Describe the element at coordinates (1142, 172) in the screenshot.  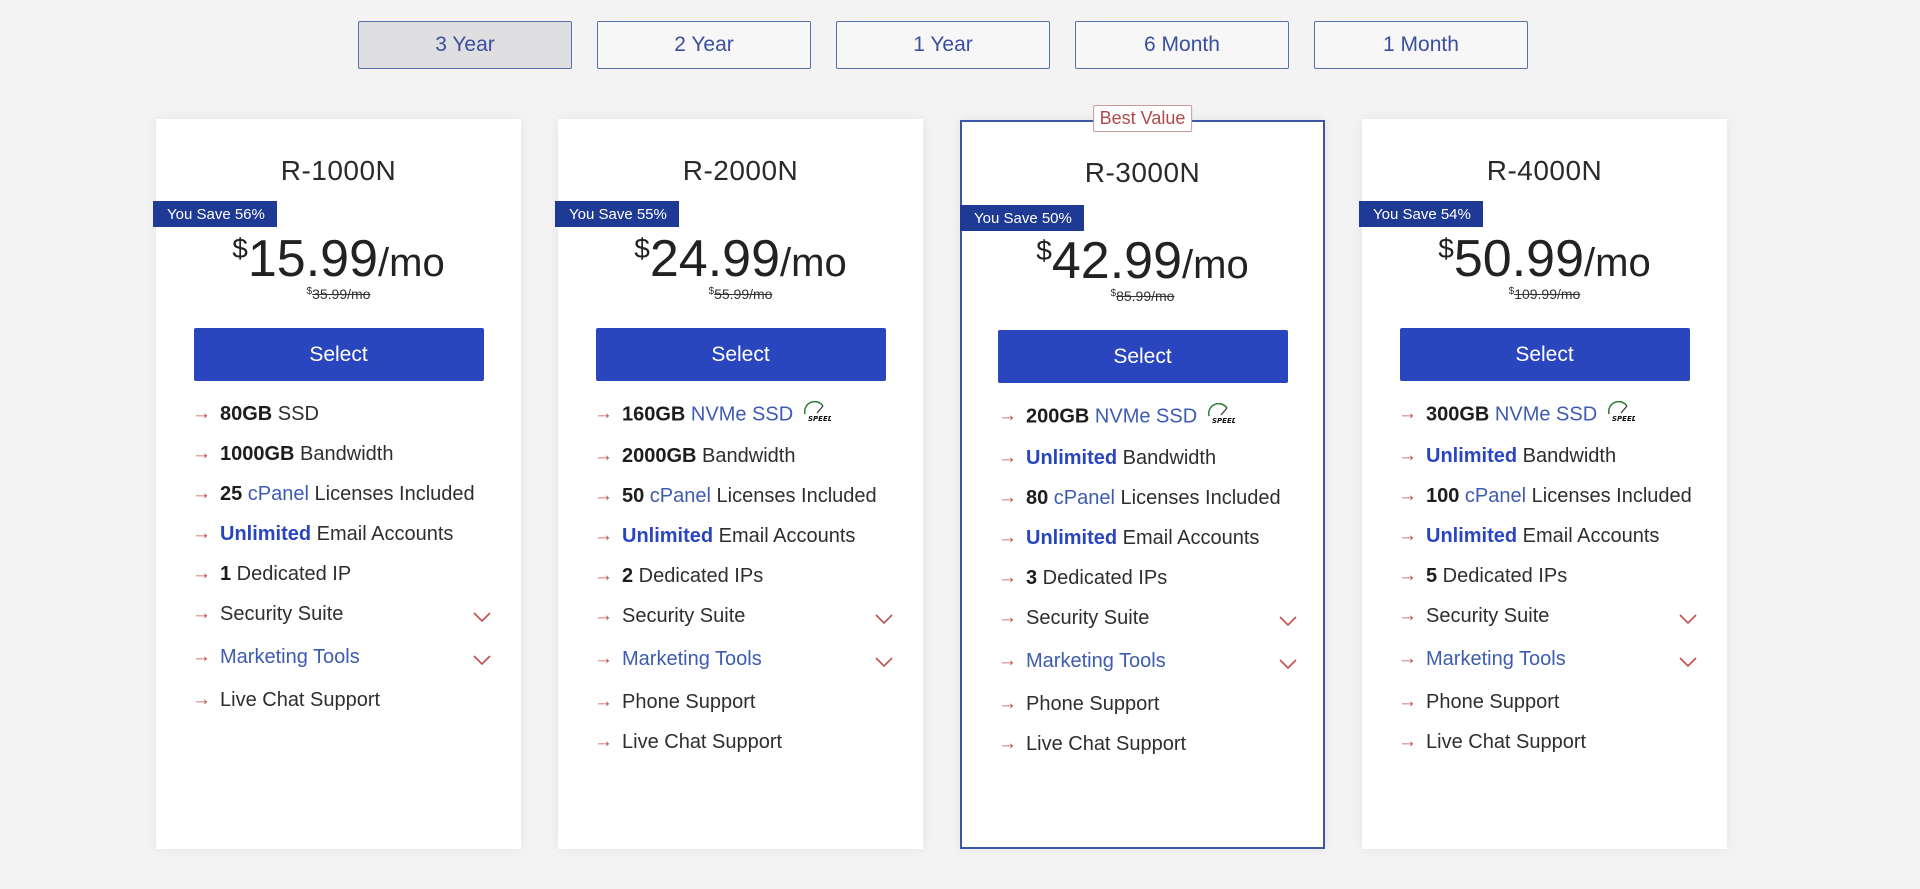
I see `plan-name: R-3000N` at that location.